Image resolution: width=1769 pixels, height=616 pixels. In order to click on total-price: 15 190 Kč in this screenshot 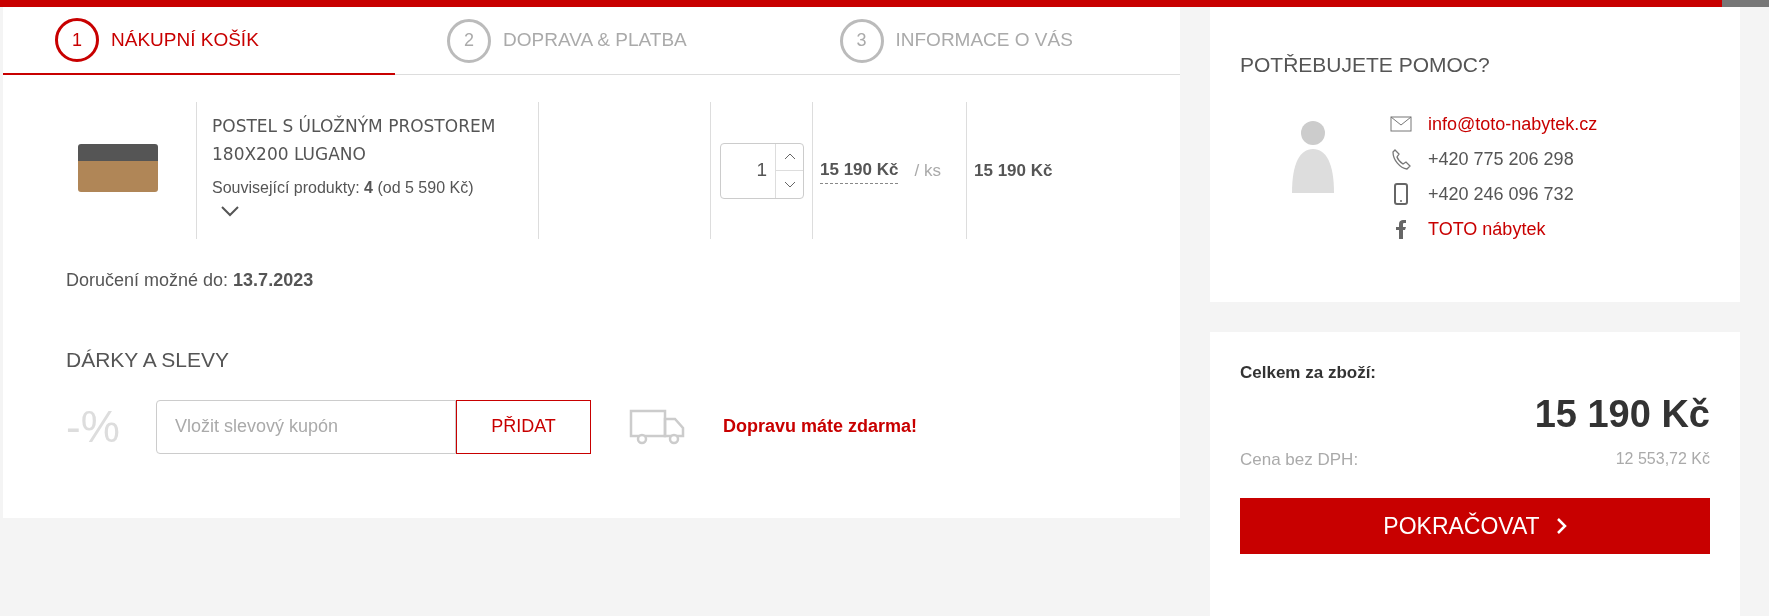, I will do `click(1622, 413)`.